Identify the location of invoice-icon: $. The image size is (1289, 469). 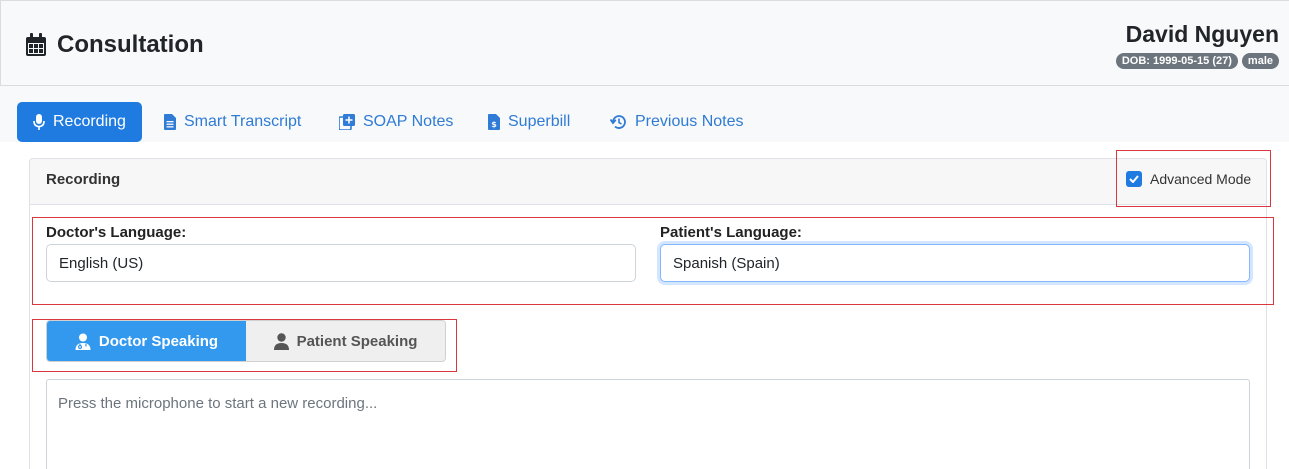
(494, 122).